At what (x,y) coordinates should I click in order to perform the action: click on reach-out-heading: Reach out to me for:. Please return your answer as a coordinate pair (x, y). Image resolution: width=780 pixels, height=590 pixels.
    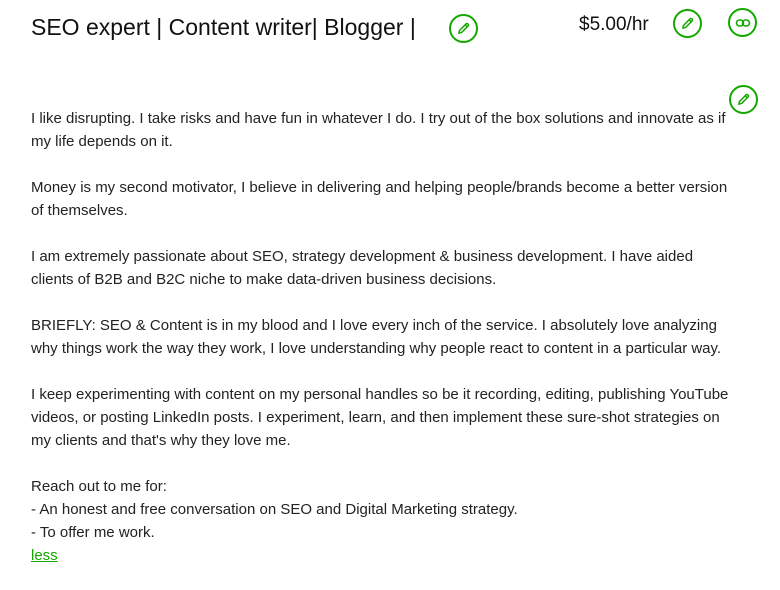
    Looking at the image, I should click on (99, 486).